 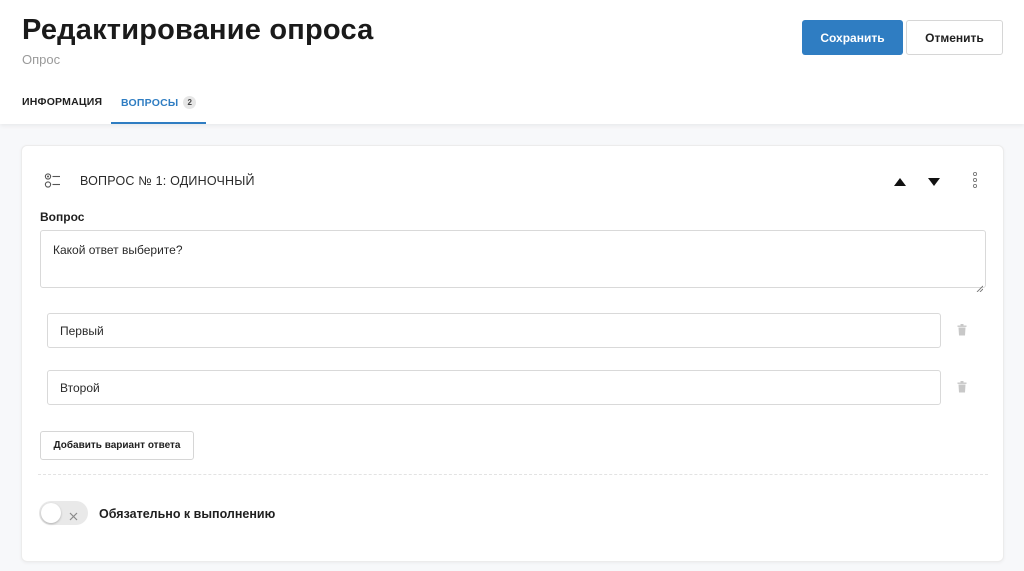 I want to click on question-field-label: Вопрос, so click(x=62, y=217).